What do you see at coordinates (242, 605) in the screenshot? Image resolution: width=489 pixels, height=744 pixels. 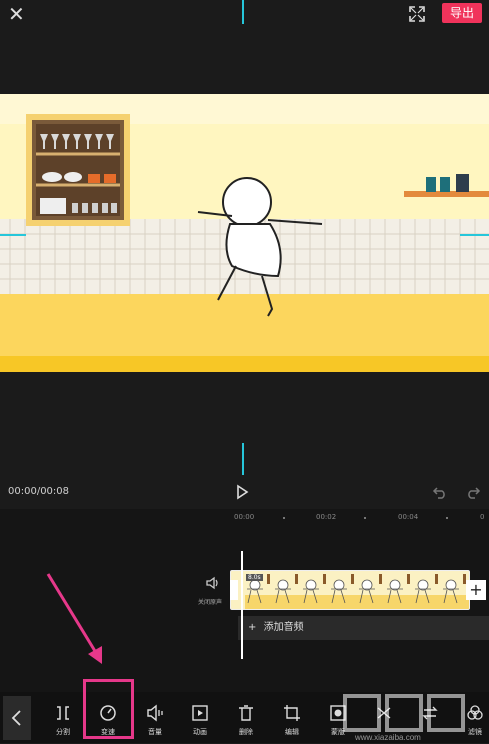 I see `timeline-playhead` at bounding box center [242, 605].